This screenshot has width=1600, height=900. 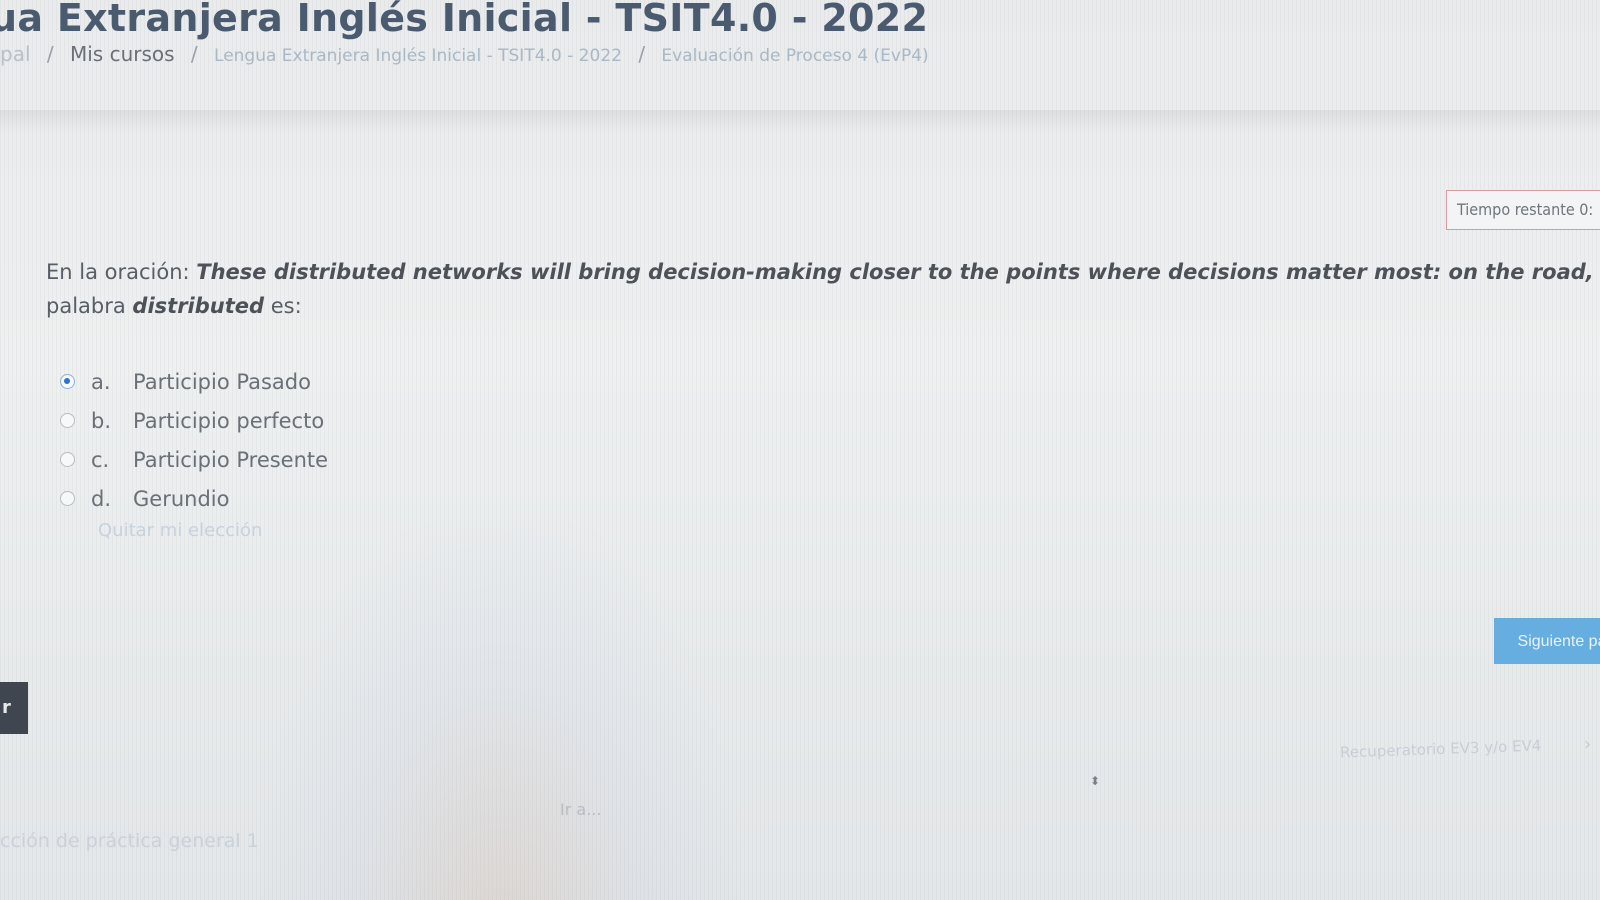 What do you see at coordinates (67, 381) in the screenshot?
I see `radio-selected-icon` at bounding box center [67, 381].